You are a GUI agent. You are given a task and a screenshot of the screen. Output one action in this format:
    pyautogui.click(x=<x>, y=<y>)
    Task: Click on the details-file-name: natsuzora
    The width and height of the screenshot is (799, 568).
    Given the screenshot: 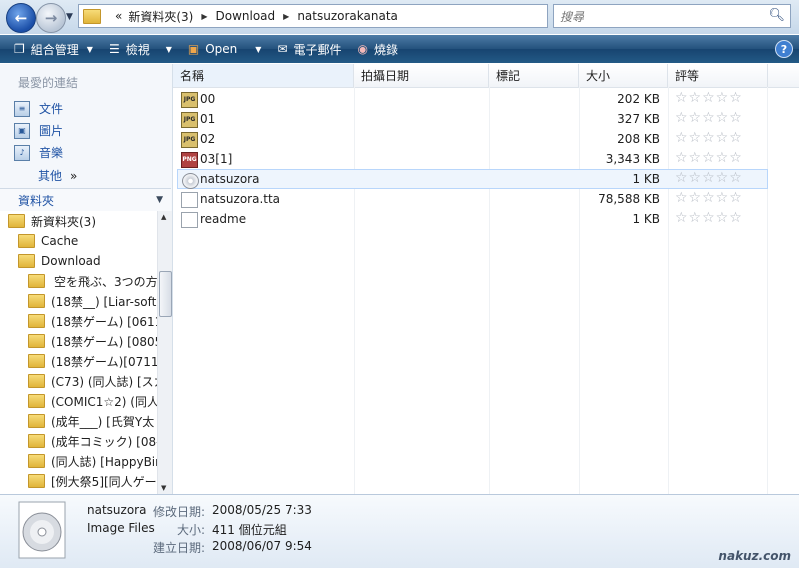 What is the action you would take?
    pyautogui.click(x=117, y=510)
    